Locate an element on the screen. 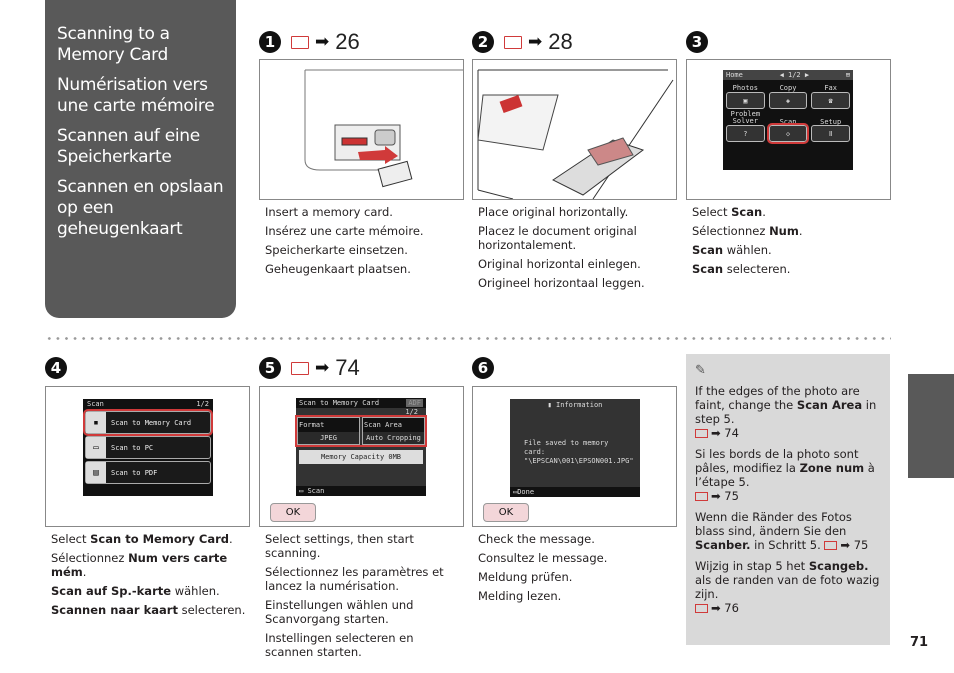 Image resolution: width=954 pixels, height=673 pixels. file-path: "\EPSCAN\001\EPSON001.JPG" is located at coordinates (579, 461).